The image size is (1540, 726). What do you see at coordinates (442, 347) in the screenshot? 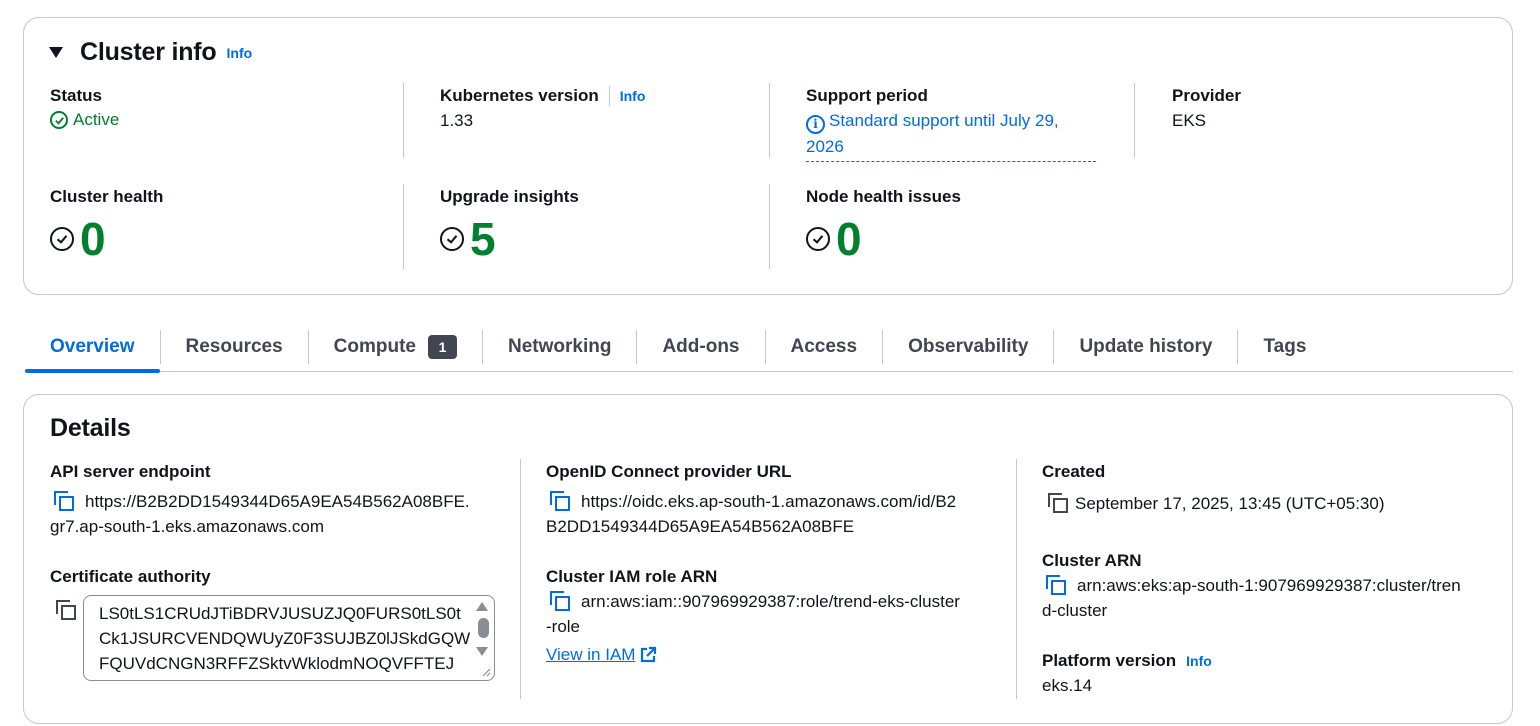
I see `compute-count-badge: 1` at bounding box center [442, 347].